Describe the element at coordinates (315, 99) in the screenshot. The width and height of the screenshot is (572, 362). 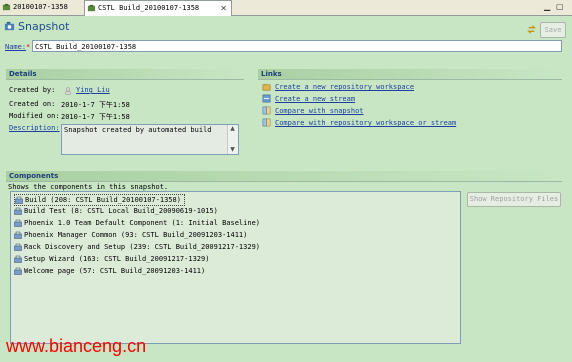
I see `create-stream-link: Create a new stream` at that location.